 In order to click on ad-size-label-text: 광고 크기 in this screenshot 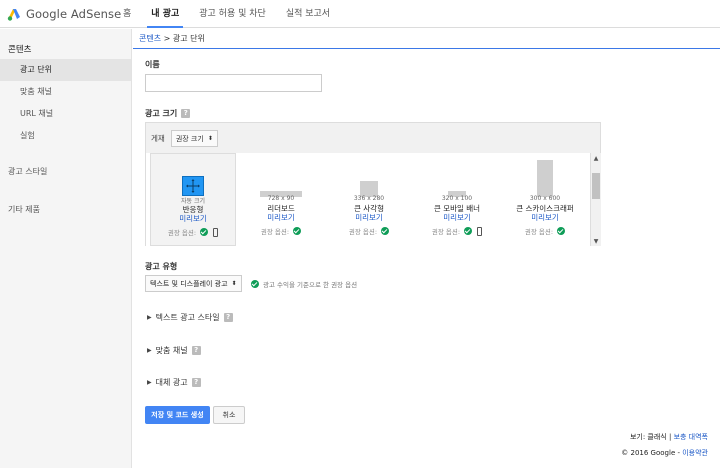, I will do `click(161, 113)`.